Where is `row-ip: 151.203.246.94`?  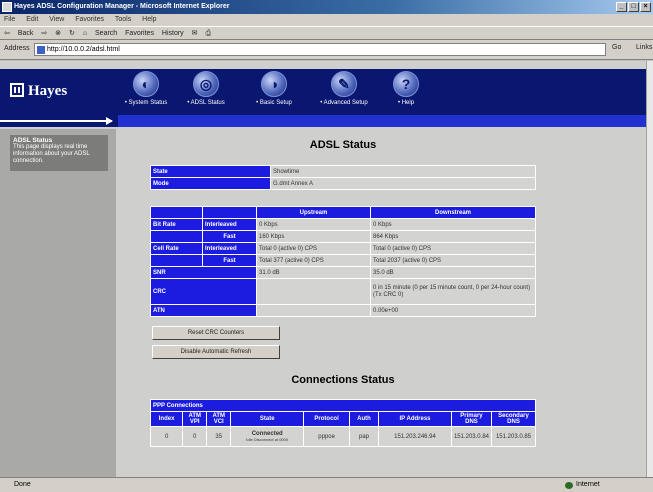
row-ip: 151.203.246.94 is located at coordinates (415, 436).